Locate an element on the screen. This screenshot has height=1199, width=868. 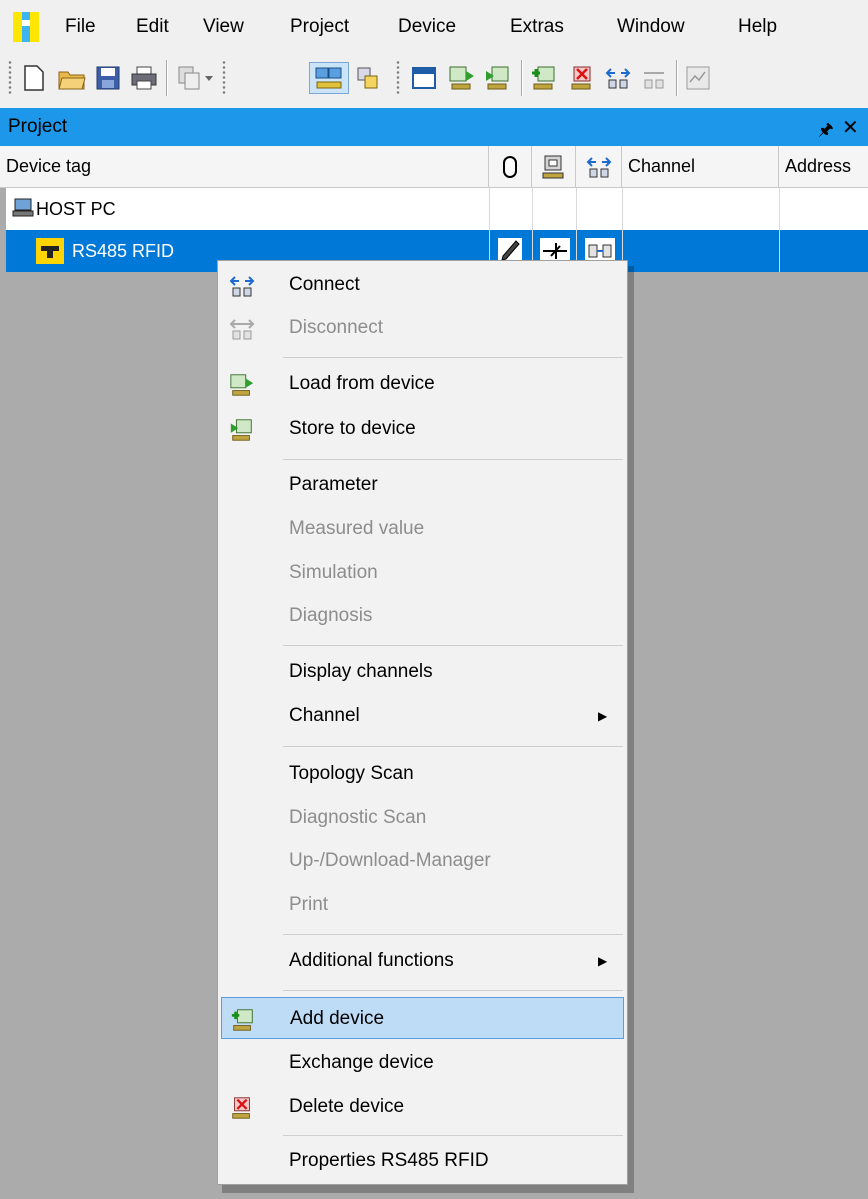
menu-item-properties: Properties RS485 RFID is located at coordinates (422, 1161).